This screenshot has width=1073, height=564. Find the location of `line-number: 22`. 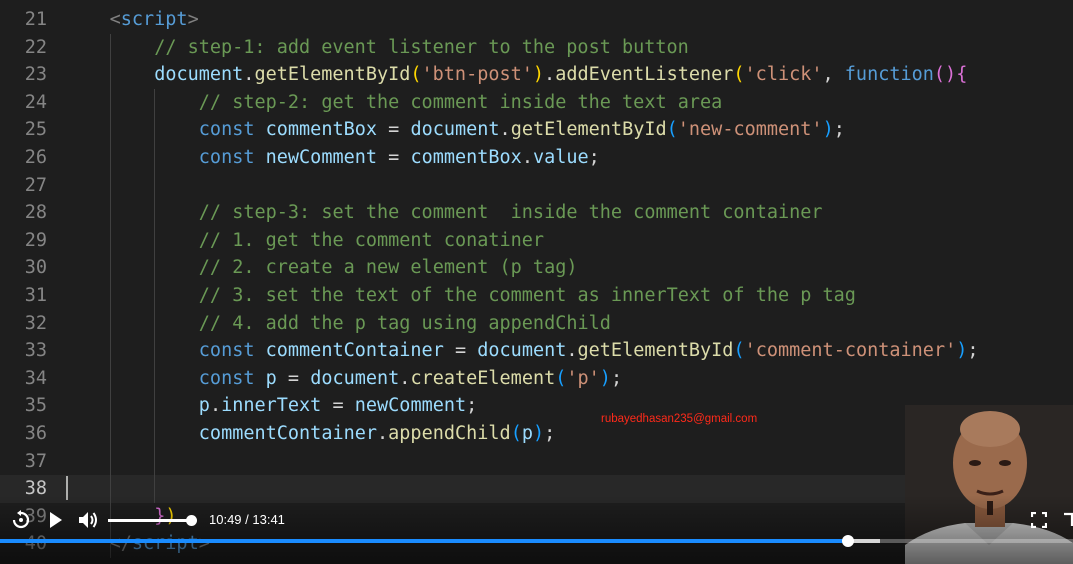

line-number: 22 is located at coordinates (35, 47).